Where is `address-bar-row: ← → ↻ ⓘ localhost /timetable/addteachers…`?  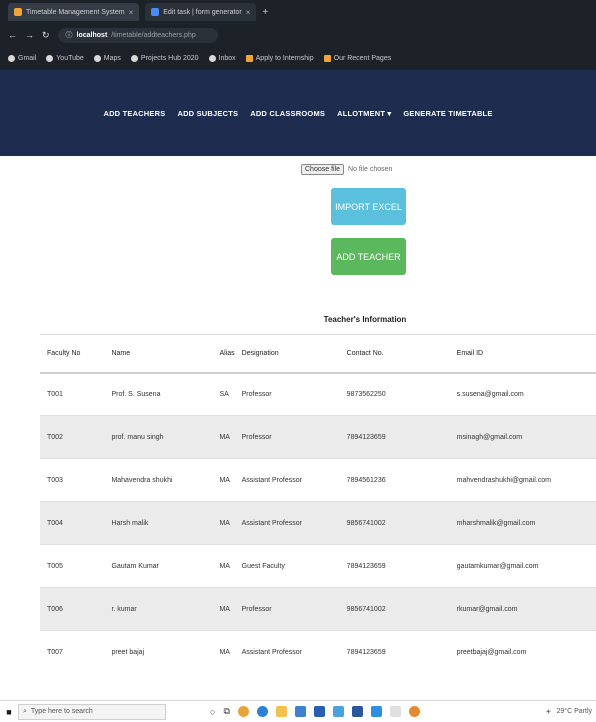 address-bar-row: ← → ↻ ⓘ localhost /timetable/addteachers… is located at coordinates (298, 35).